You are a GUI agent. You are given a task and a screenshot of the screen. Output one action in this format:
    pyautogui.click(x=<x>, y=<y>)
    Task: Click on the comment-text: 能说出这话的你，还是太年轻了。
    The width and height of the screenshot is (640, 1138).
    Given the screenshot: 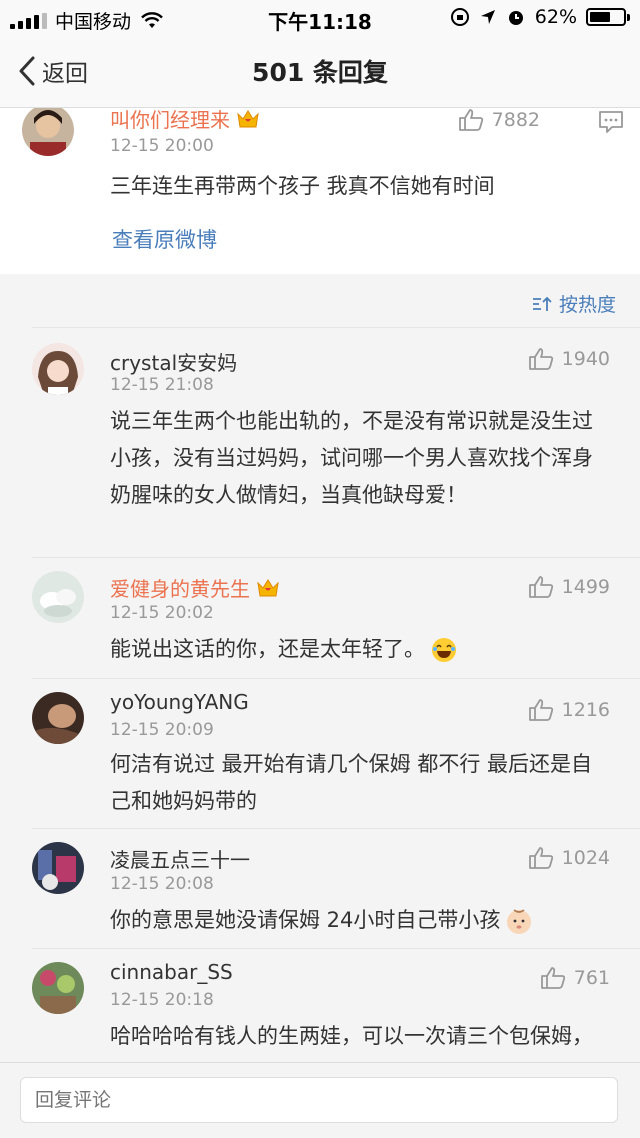 What is the action you would take?
    pyautogui.click(x=267, y=649)
    